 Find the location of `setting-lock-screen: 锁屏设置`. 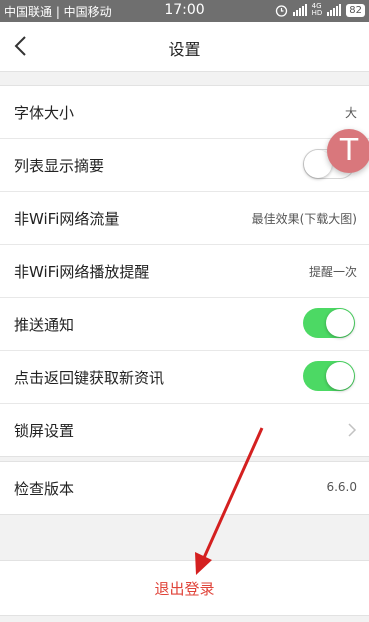

setting-lock-screen: 锁屏设置 is located at coordinates (184, 430).